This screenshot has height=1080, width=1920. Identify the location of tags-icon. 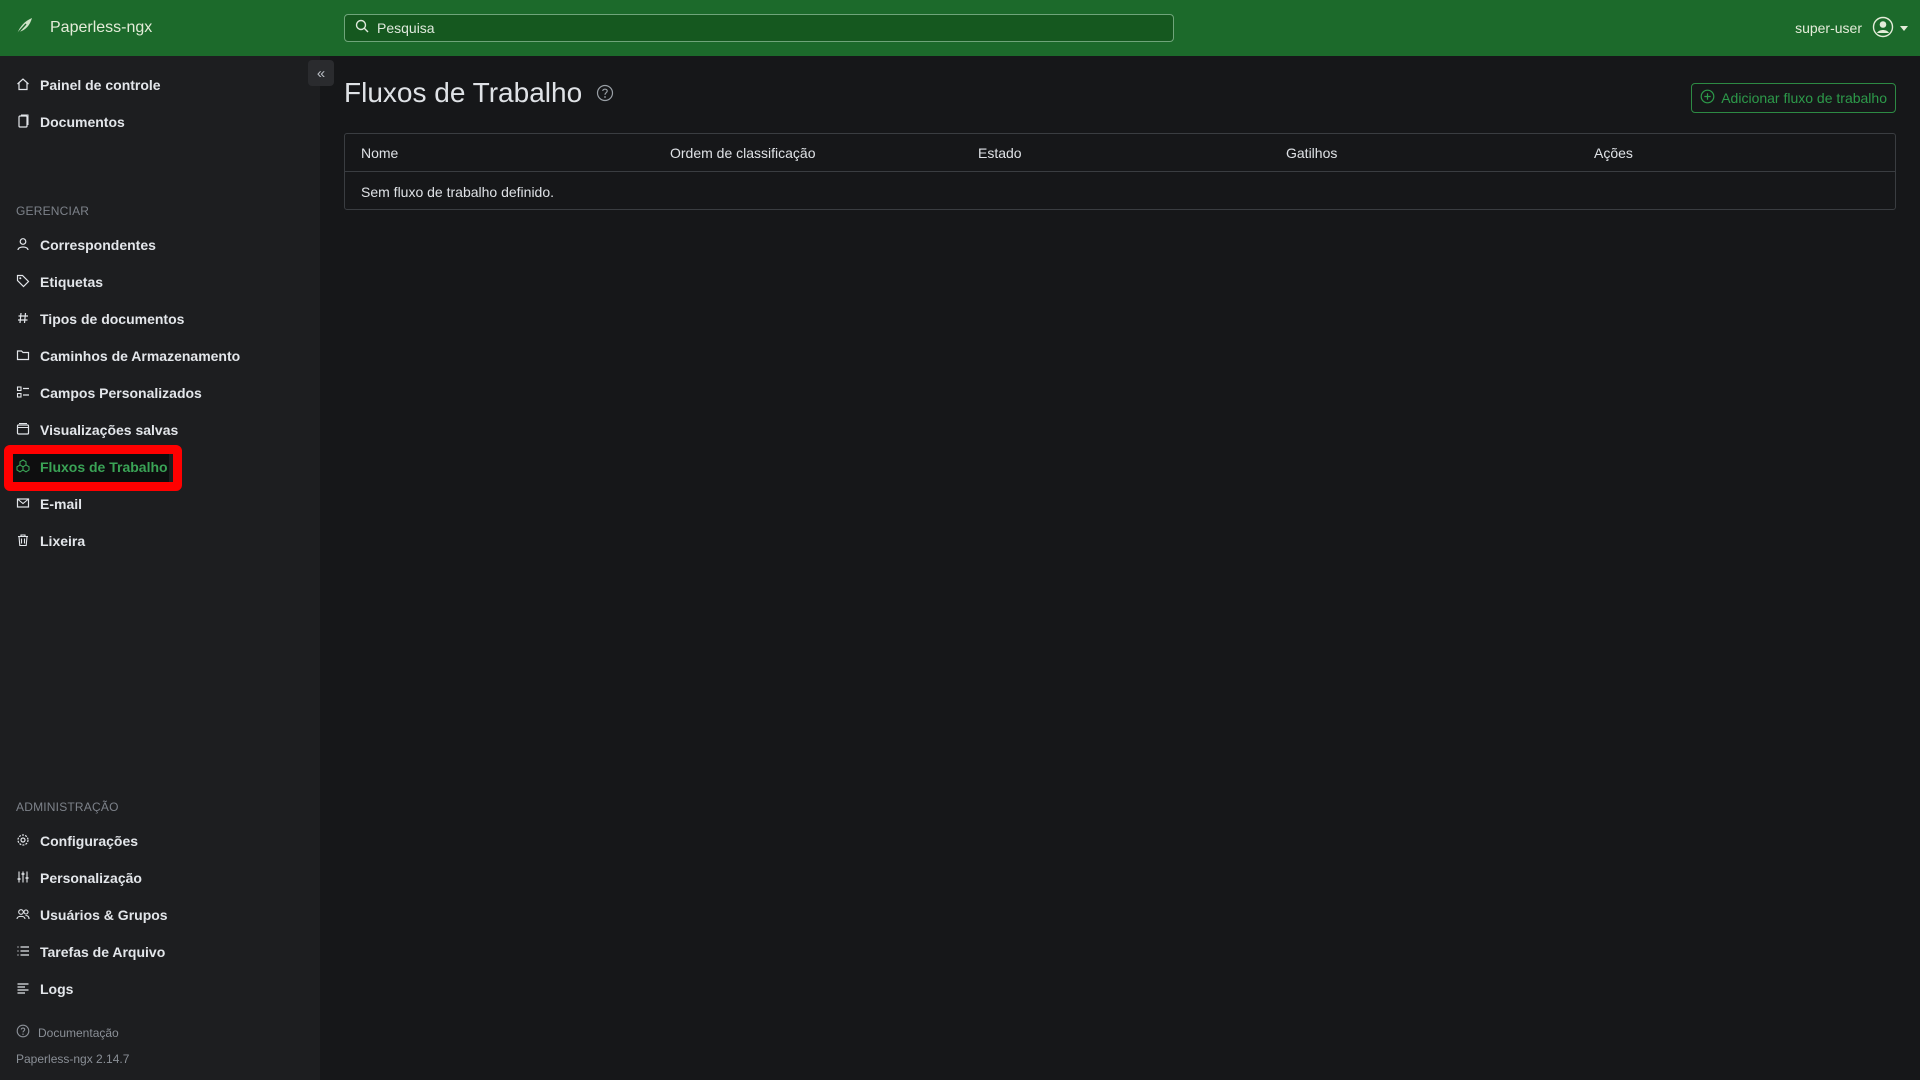
(23, 282).